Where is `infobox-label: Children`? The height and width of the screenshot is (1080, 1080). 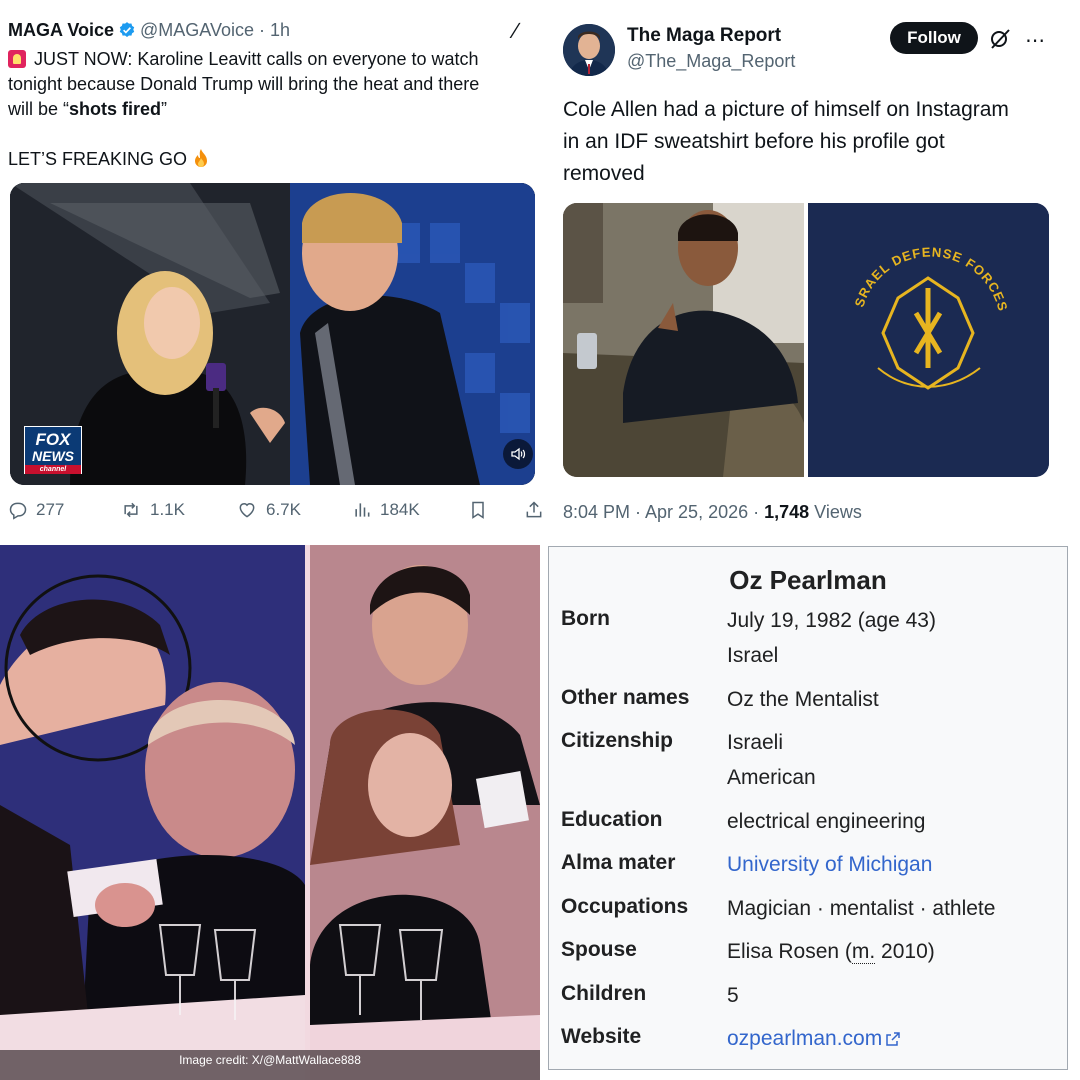 infobox-label: Children is located at coordinates (604, 993).